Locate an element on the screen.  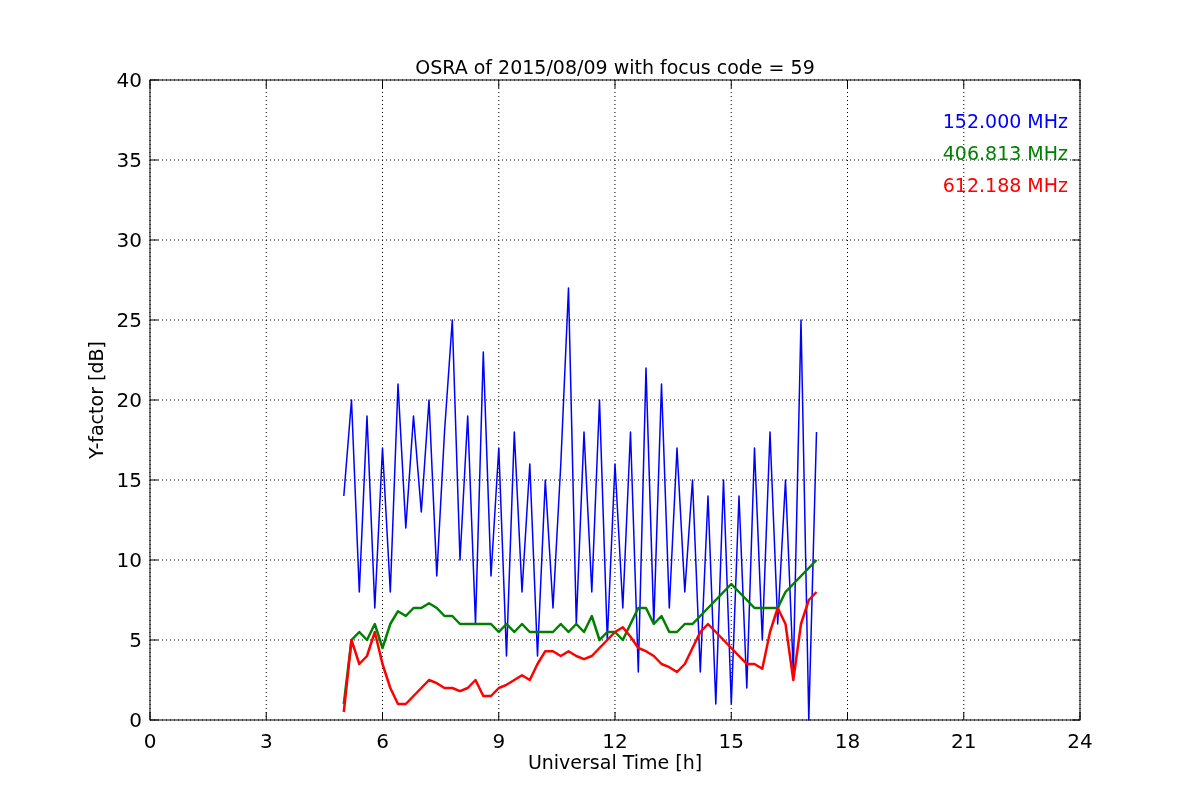
x-axis-label: Universal Time [h] is located at coordinates (615, 762).